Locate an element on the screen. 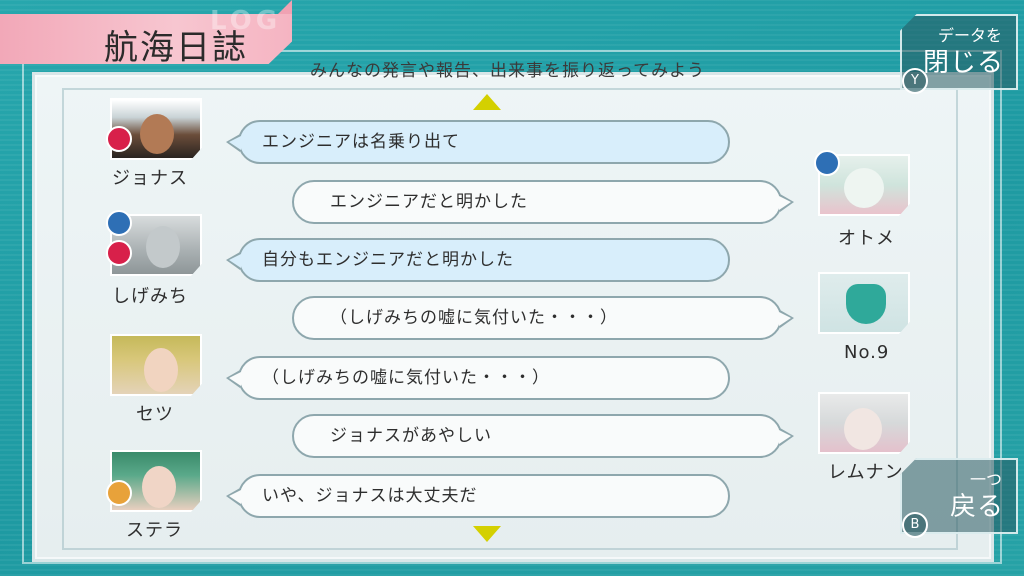 This screenshot has width=1024, height=576. log-entry-text: エンジニアだと明かした is located at coordinates (429, 202).